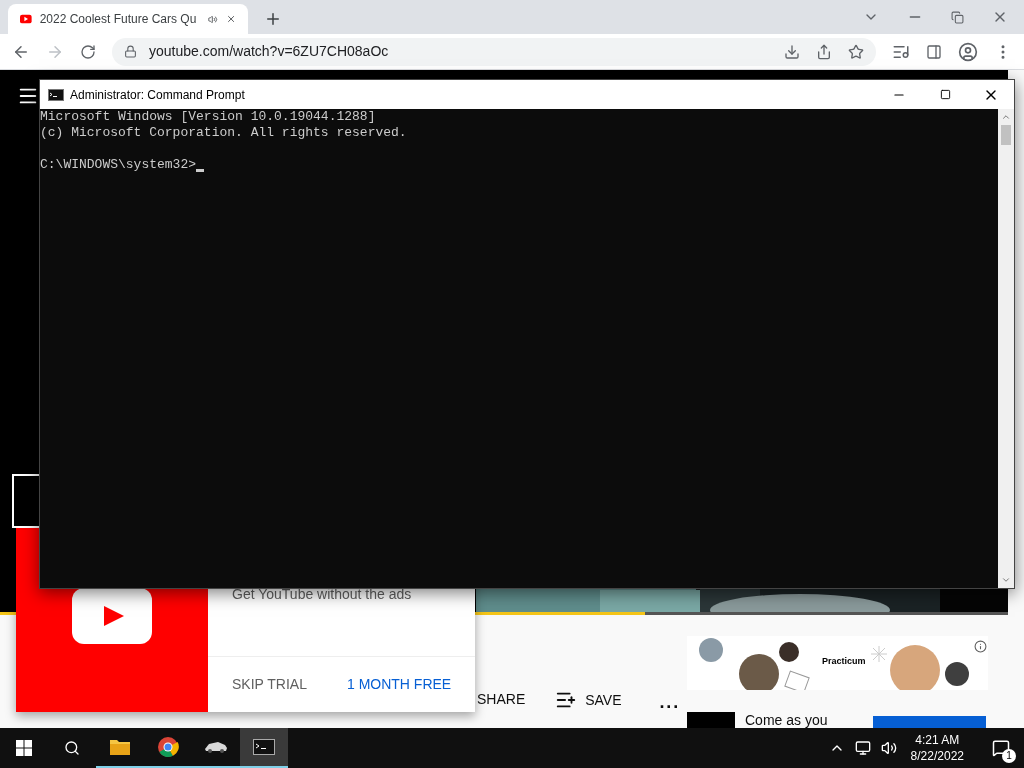 The height and width of the screenshot is (768, 1024). What do you see at coordinates (844, 661) in the screenshot?
I see `ad-brand: Practicum` at bounding box center [844, 661].